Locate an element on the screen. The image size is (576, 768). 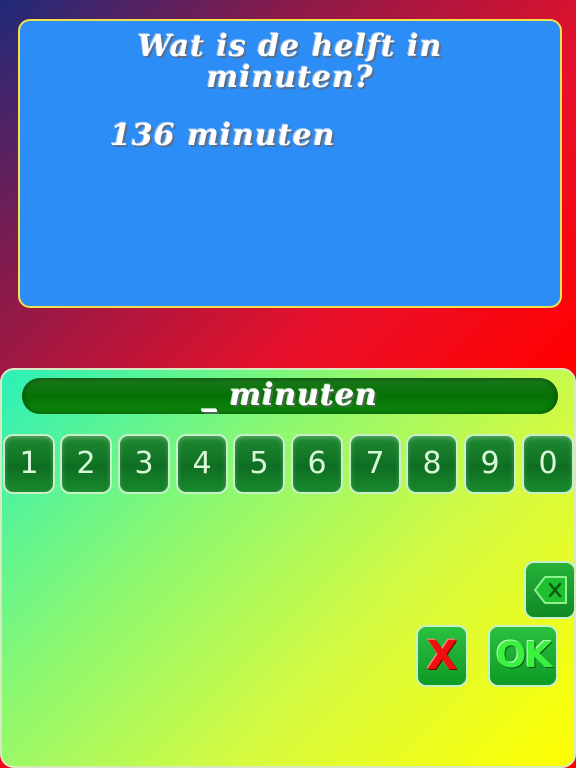
backspace-icon is located at coordinates (550, 590).